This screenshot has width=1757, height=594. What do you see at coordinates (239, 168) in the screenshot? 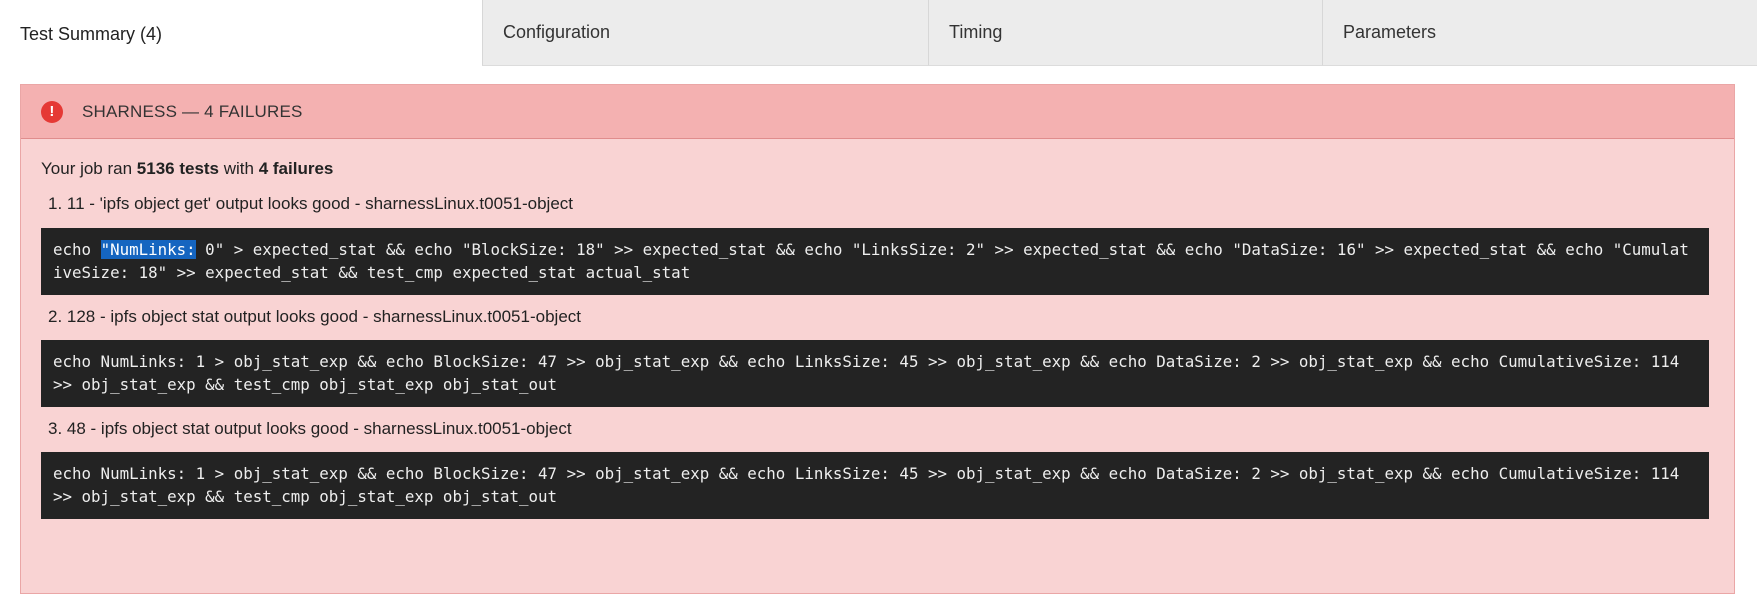
I see `summary-middle: with` at bounding box center [239, 168].